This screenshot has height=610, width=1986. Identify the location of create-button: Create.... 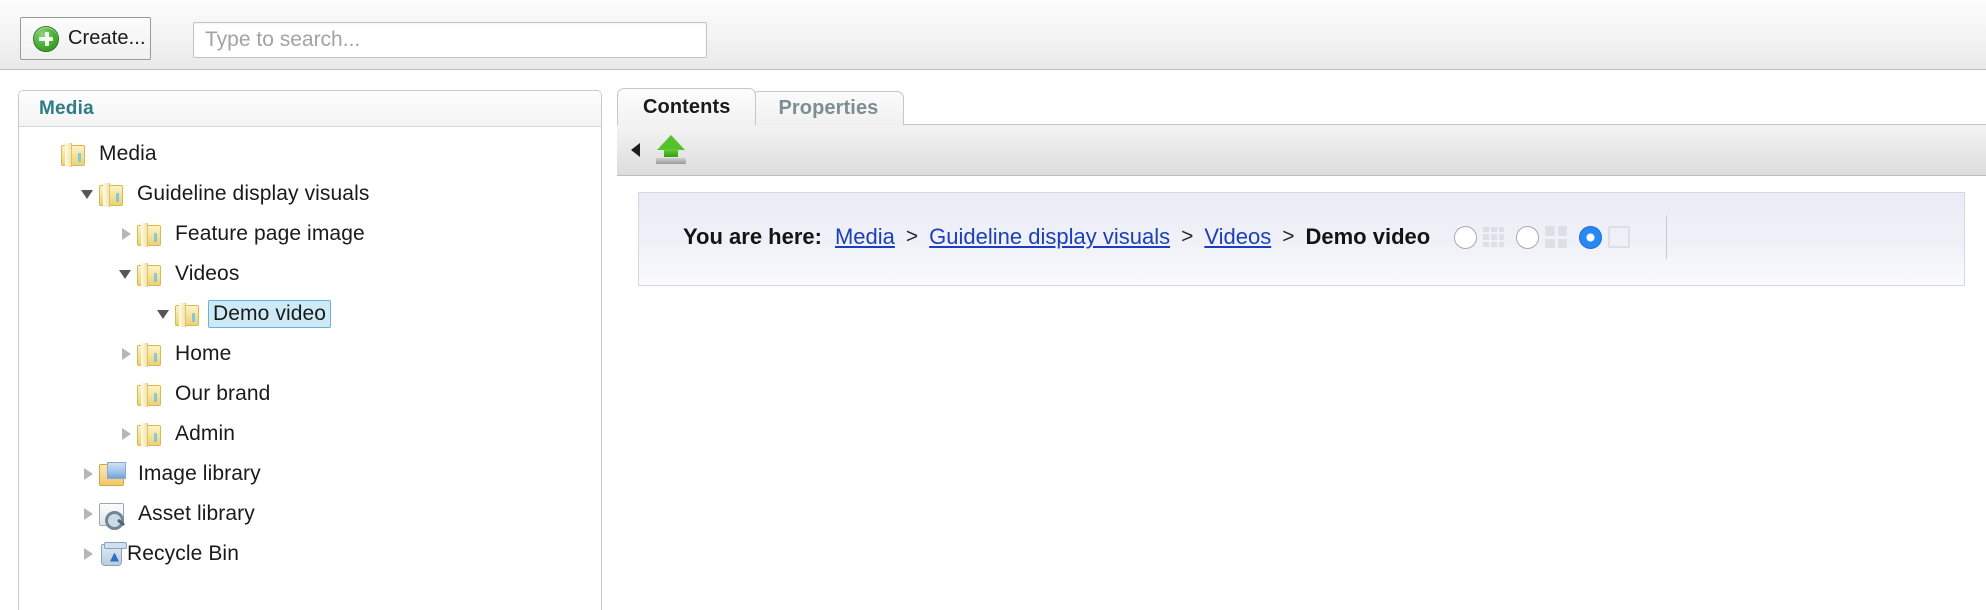
(85, 38).